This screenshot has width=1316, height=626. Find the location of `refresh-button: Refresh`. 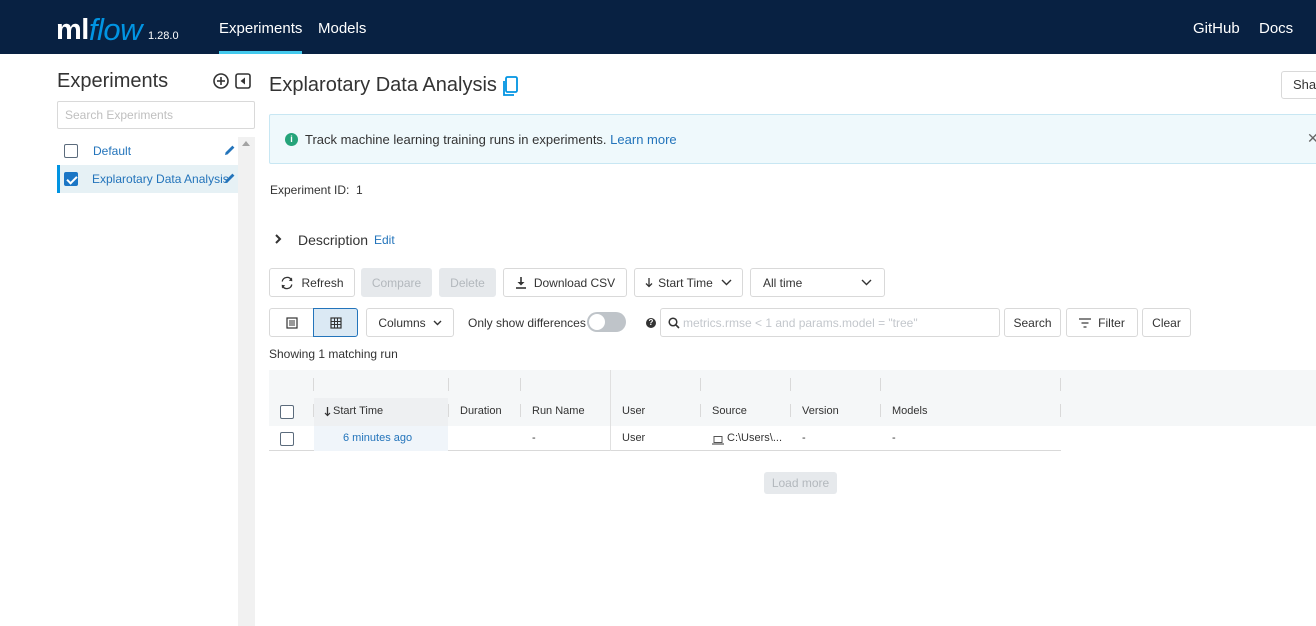

refresh-button: Refresh is located at coordinates (312, 282).